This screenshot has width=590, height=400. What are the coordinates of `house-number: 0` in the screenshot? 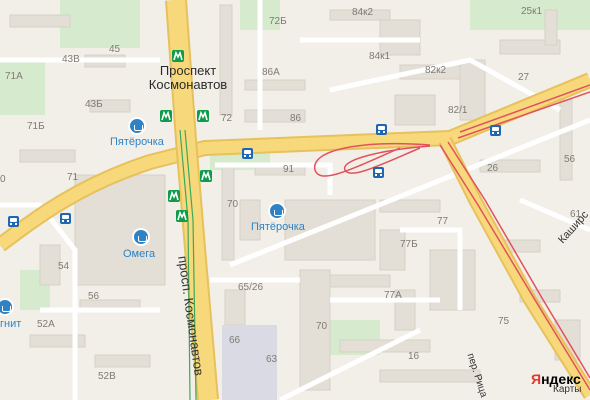 It's located at (3, 179).